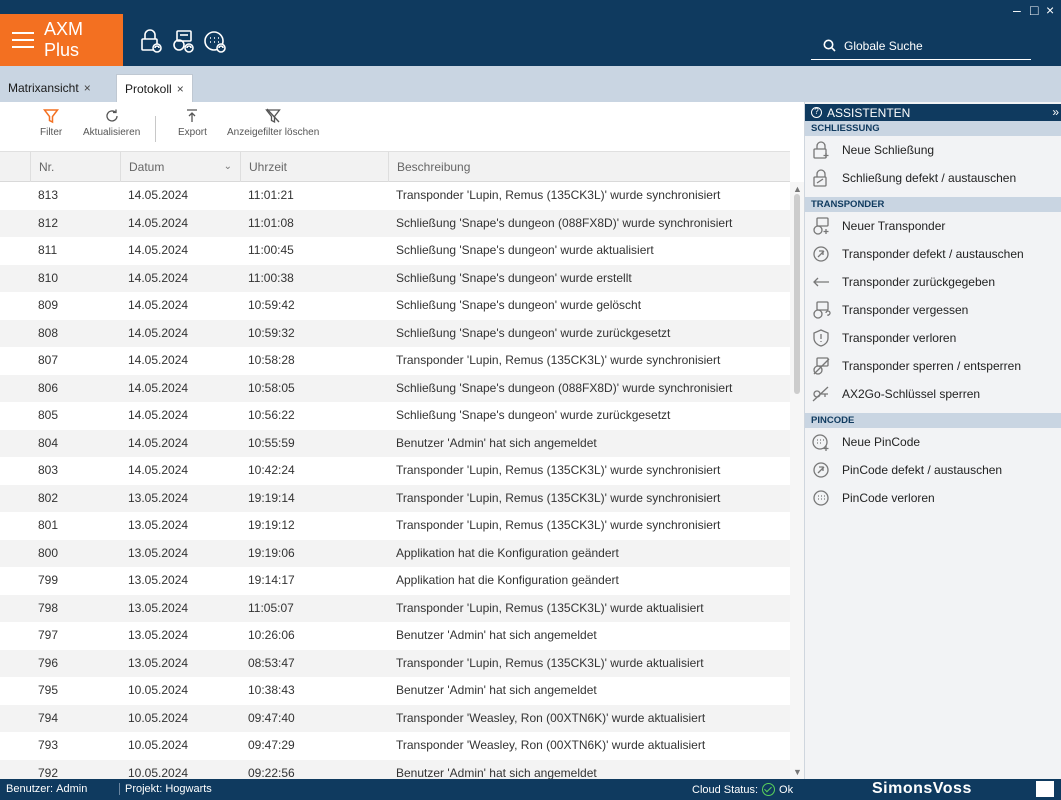 Image resolution: width=1061 pixels, height=800 pixels. Describe the element at coordinates (215, 41) in the screenshot. I see `pincode-sync-icon` at that location.